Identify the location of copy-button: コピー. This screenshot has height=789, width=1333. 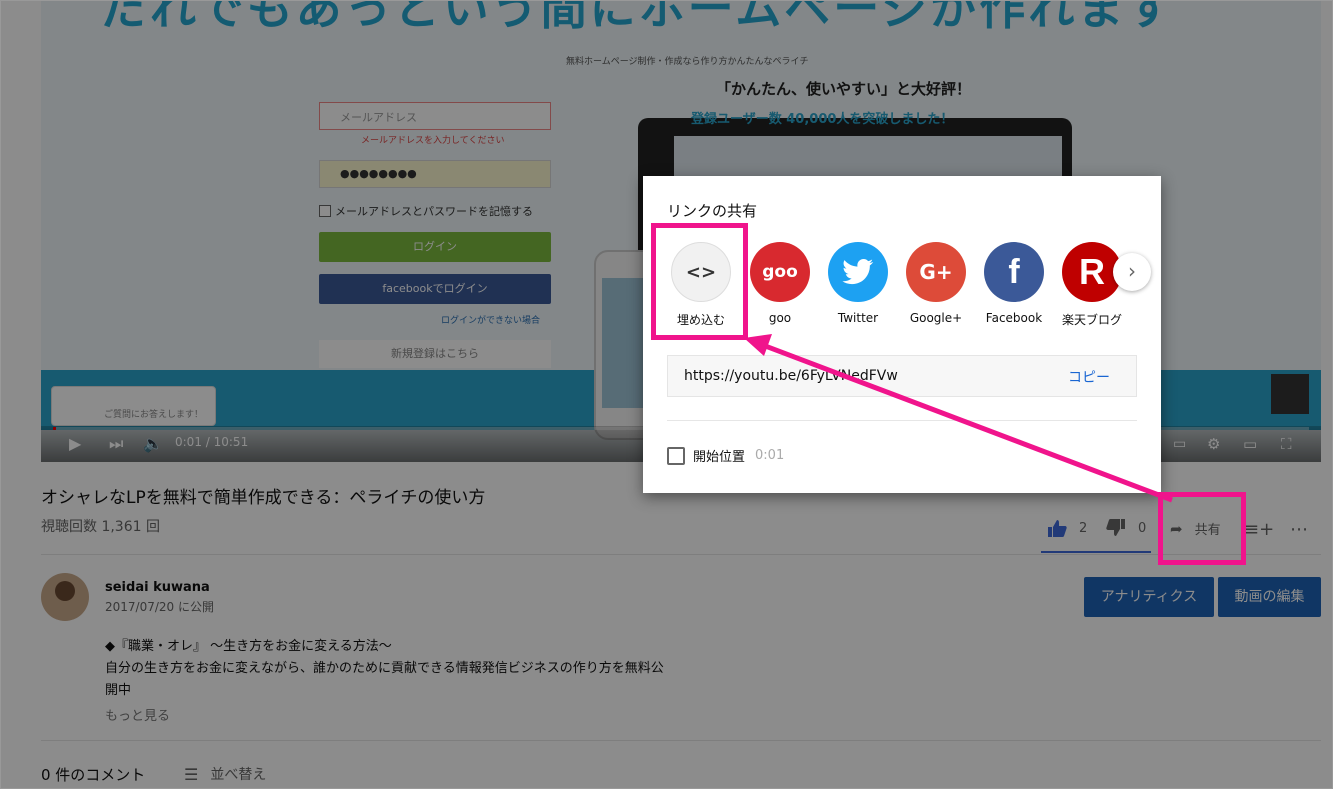
(1089, 377).